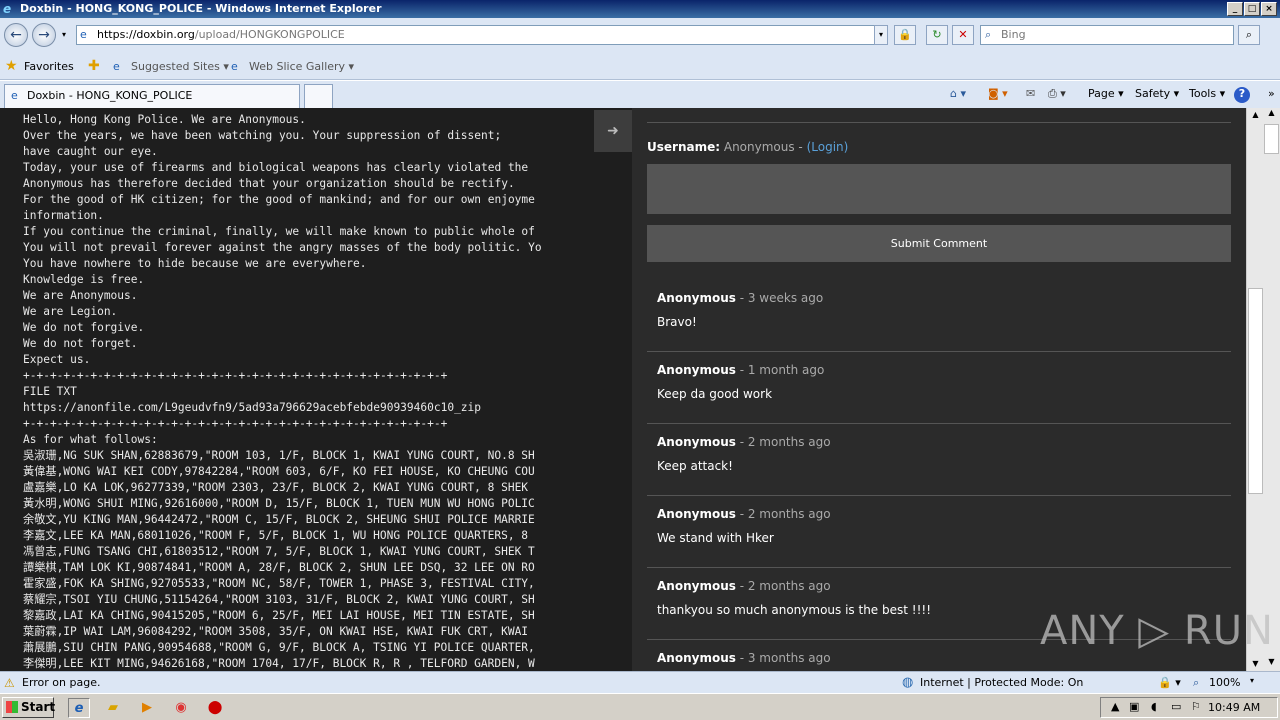  I want to click on comment-text: Keep da good work, so click(715, 394).